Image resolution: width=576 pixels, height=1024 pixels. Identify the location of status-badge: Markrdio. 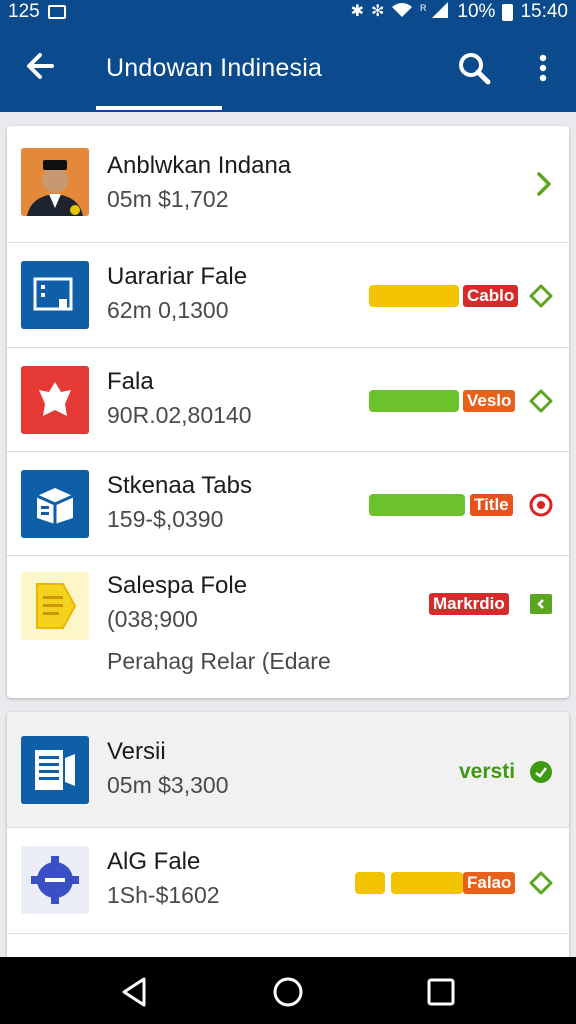
(469, 604).